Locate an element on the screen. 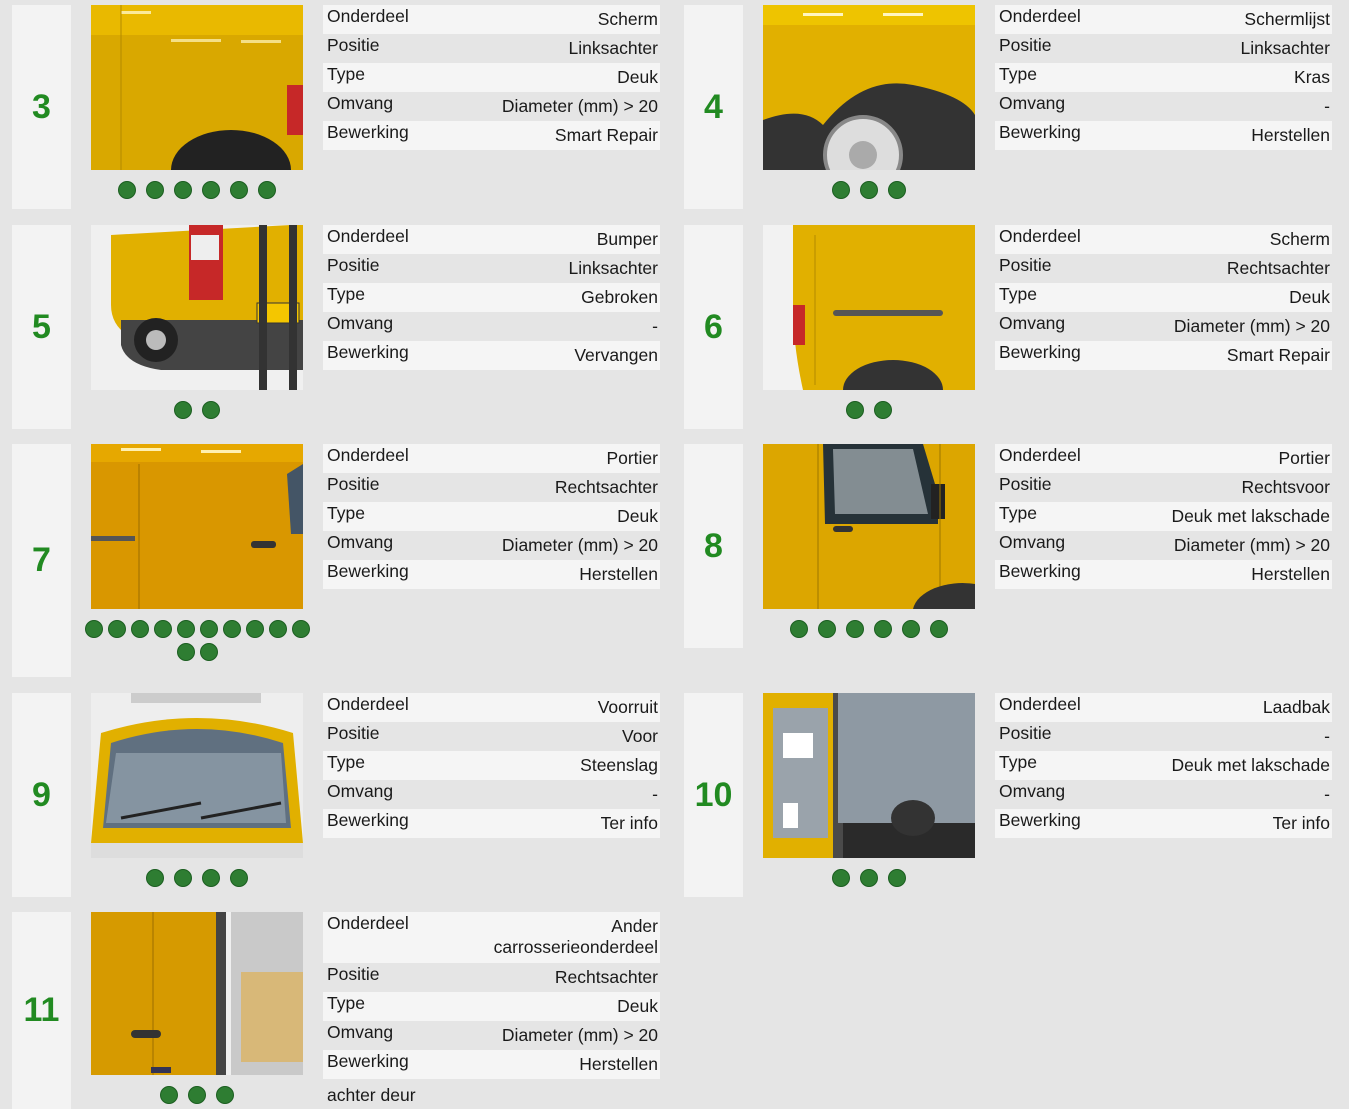 Image resolution: width=1349 pixels, height=1112 pixels. photo-column is located at coordinates (197, 560).